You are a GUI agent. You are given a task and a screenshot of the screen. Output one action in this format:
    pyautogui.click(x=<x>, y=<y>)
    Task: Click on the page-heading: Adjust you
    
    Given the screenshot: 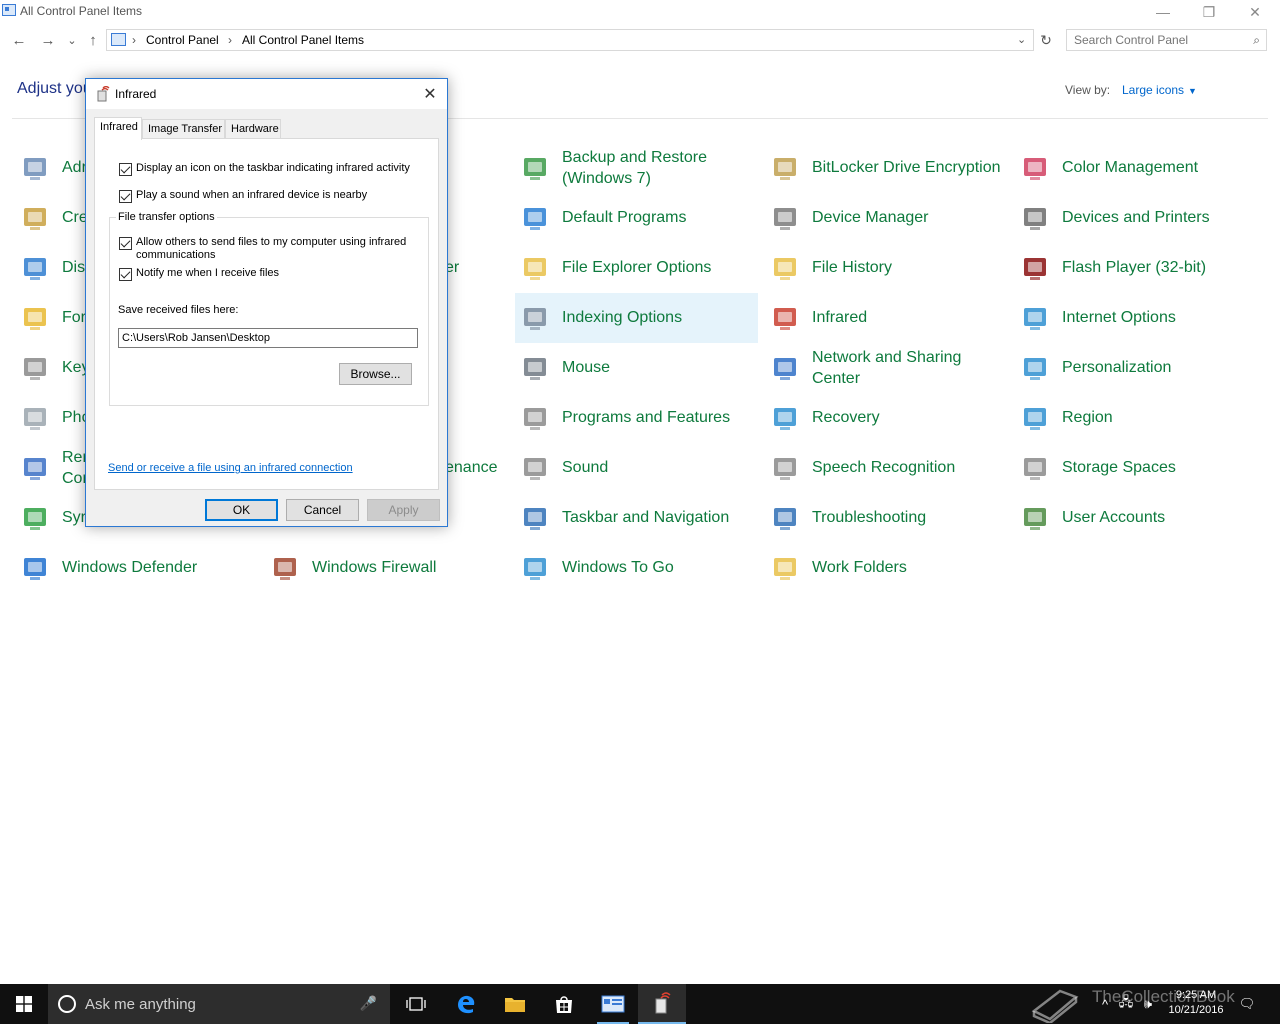 What is the action you would take?
    pyautogui.click(x=54, y=88)
    